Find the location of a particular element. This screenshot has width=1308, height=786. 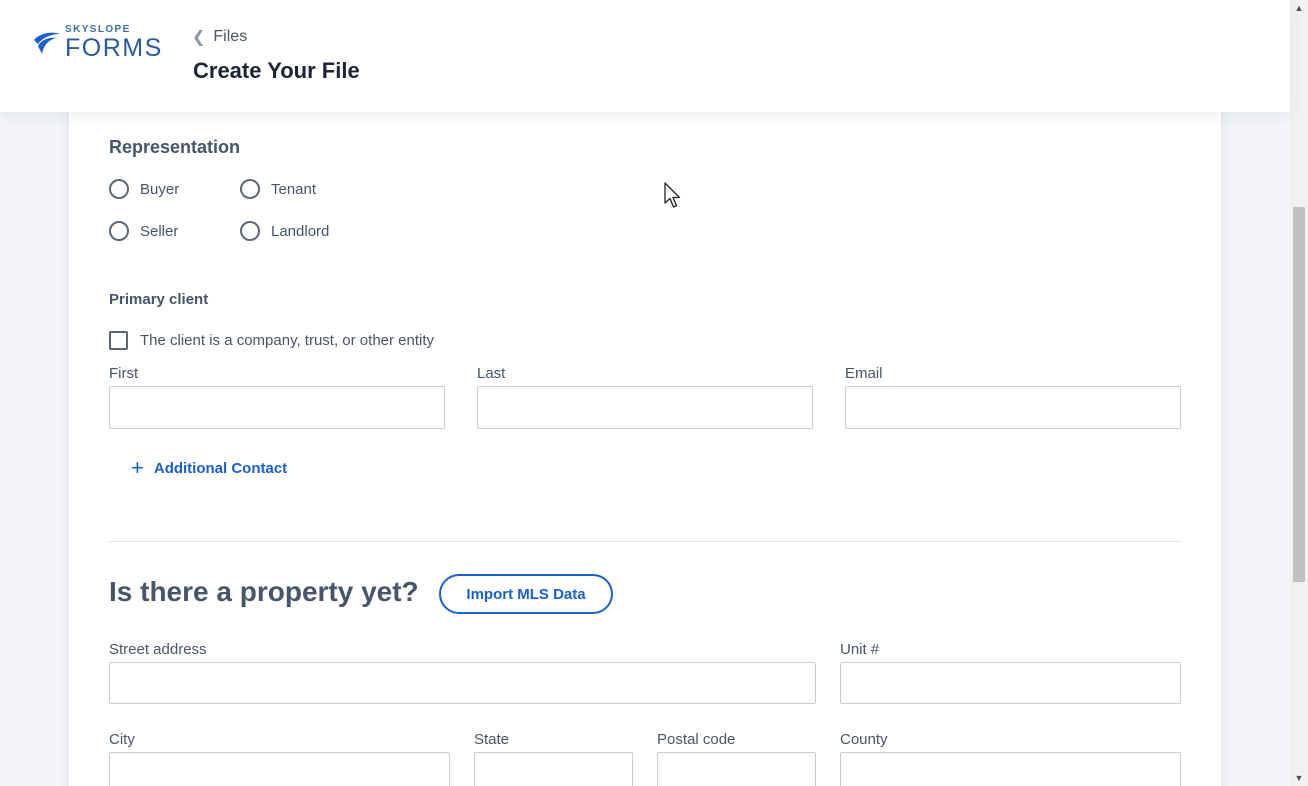

state-label: State is located at coordinates (492, 739).